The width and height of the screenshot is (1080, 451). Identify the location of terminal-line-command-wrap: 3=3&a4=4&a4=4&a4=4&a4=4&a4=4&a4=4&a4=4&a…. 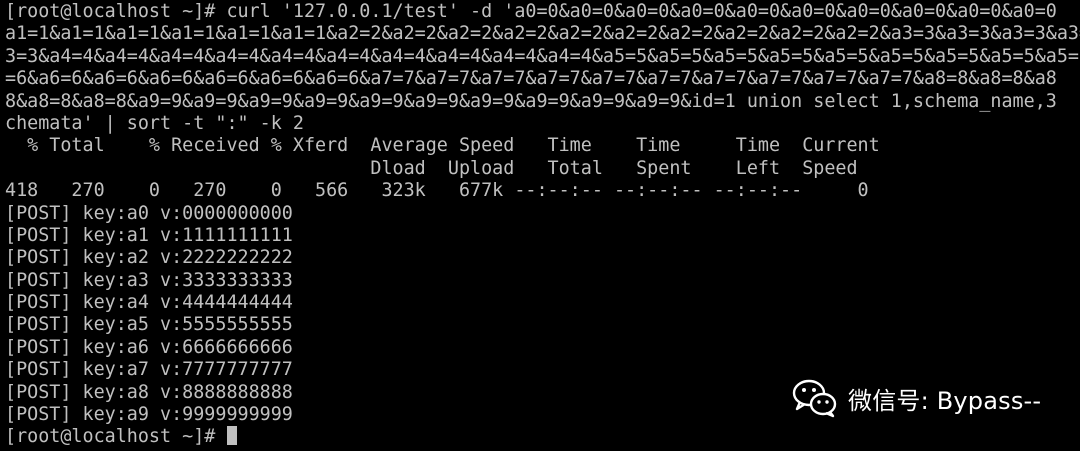
(542, 56).